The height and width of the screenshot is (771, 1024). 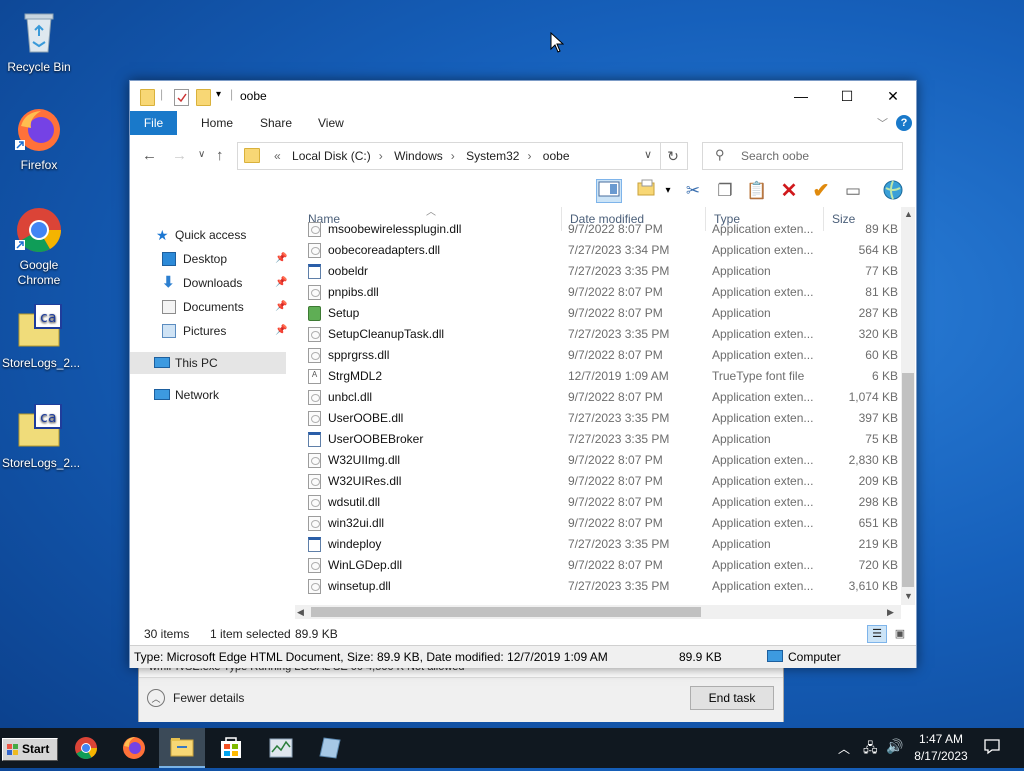 What do you see at coordinates (882, 123) in the screenshot?
I see `expand-ribbon-icon: ﹀` at bounding box center [882, 123].